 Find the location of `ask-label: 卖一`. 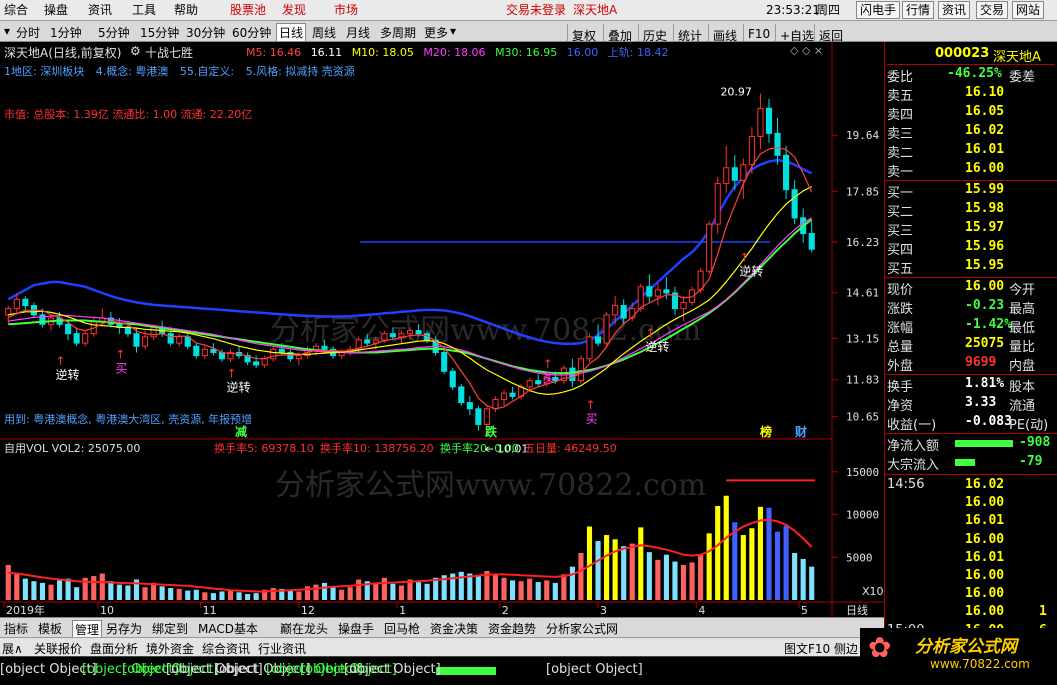

ask-label: 卖一 is located at coordinates (900, 172).